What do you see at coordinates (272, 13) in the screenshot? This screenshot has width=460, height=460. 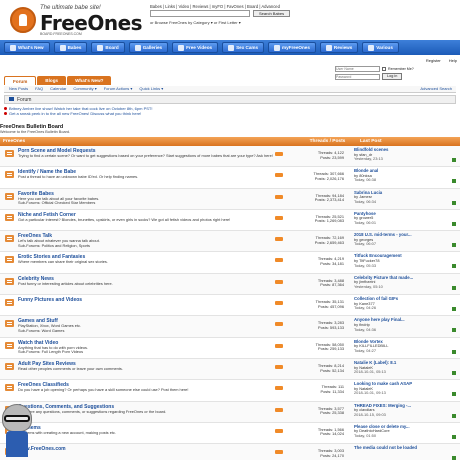 I see `search-button: Search Babes` at bounding box center [272, 13].